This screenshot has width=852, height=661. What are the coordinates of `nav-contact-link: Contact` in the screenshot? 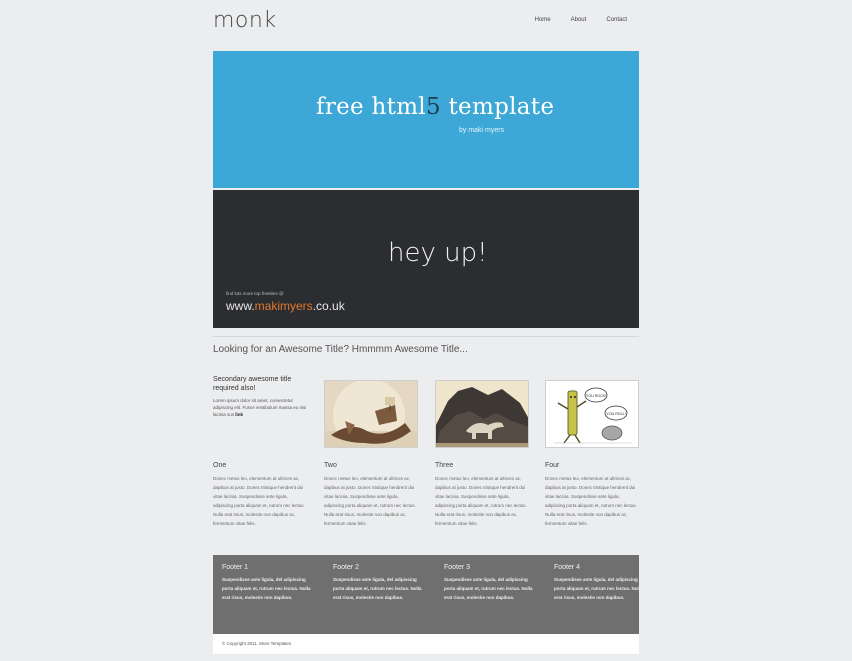 It's located at (616, 20).